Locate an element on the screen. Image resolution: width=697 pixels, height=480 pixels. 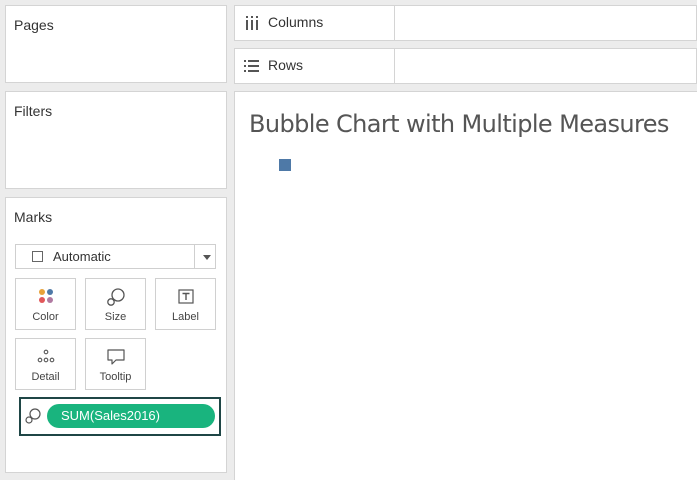
mark-type-value: Automatic is located at coordinates (82, 256).